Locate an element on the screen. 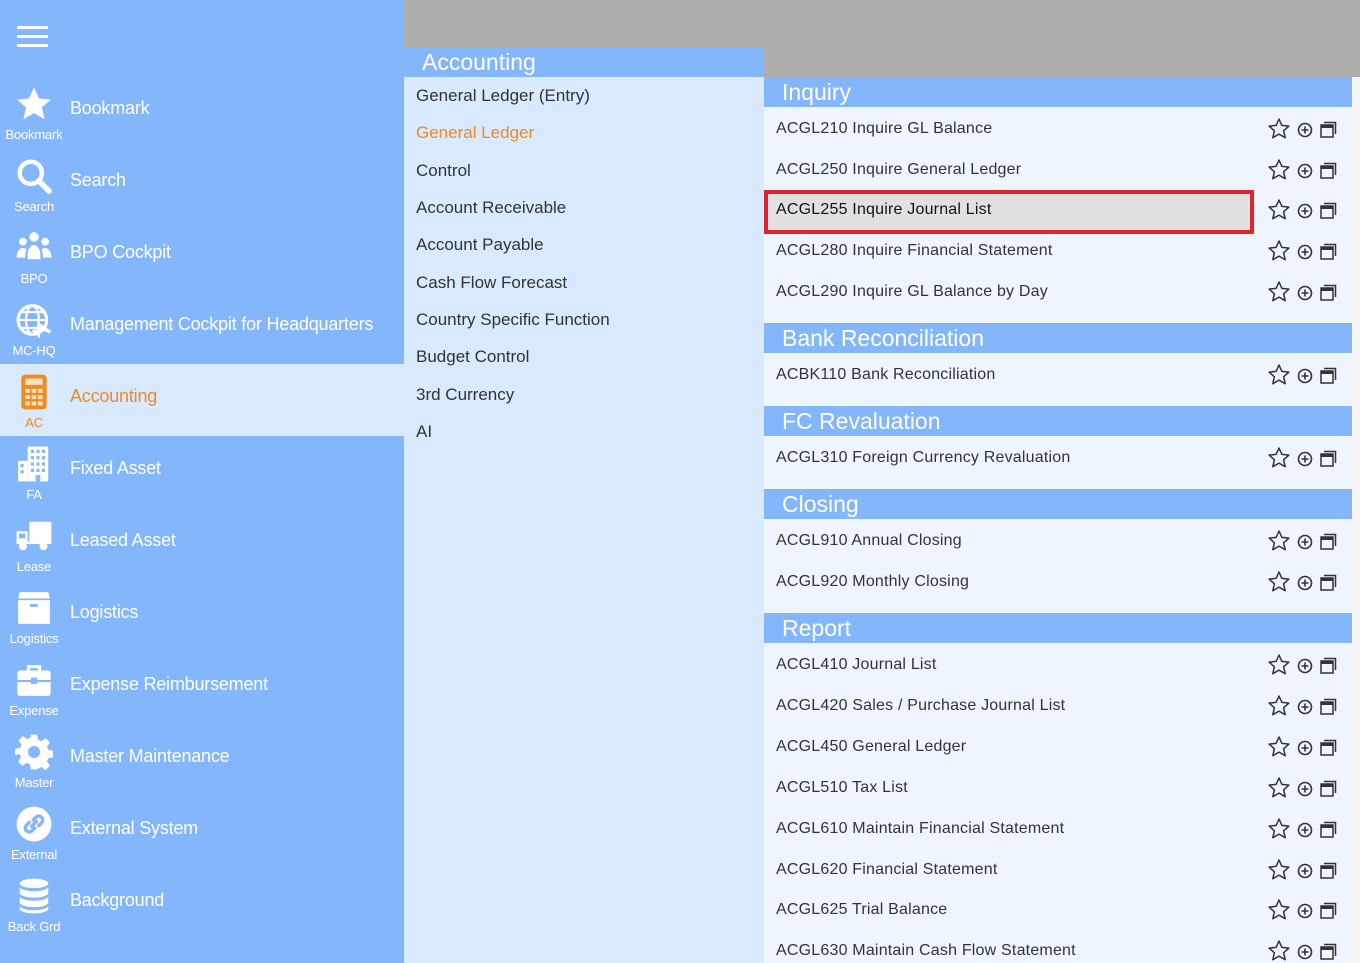  program-row: ACGL625 Trial Balance is located at coordinates (1058, 910).